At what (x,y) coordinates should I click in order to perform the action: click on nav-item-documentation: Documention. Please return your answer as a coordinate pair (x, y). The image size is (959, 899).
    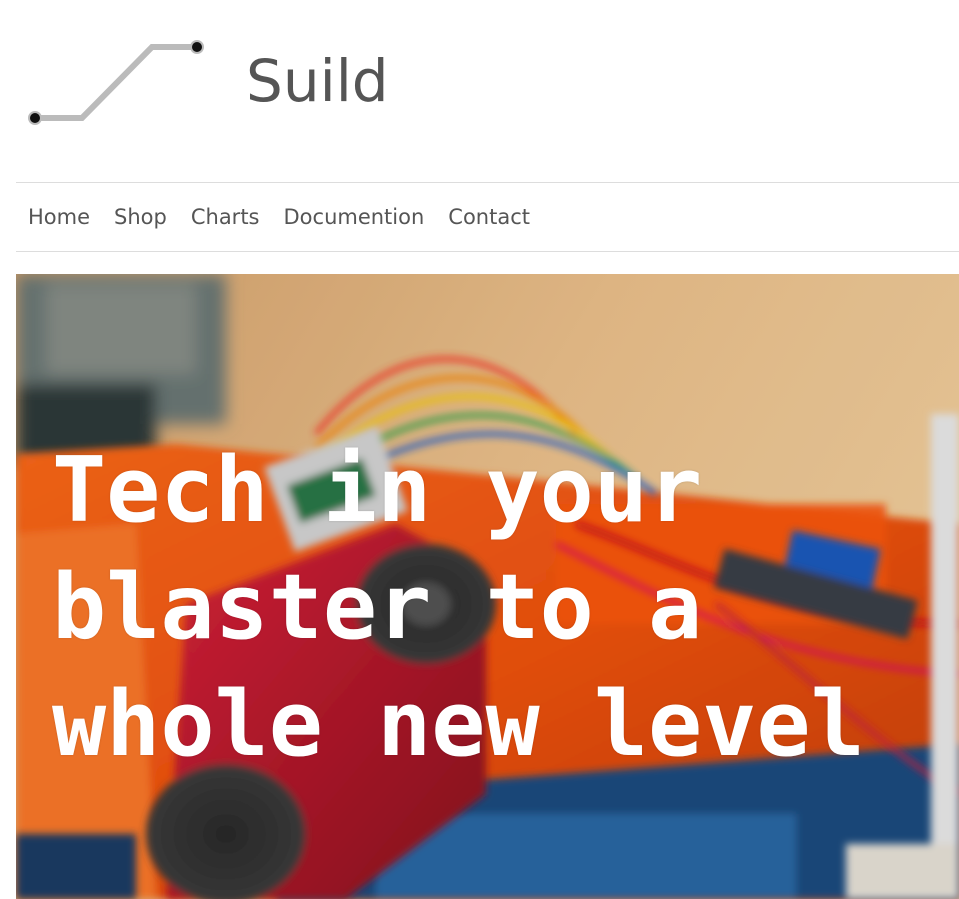
    Looking at the image, I should click on (354, 217).